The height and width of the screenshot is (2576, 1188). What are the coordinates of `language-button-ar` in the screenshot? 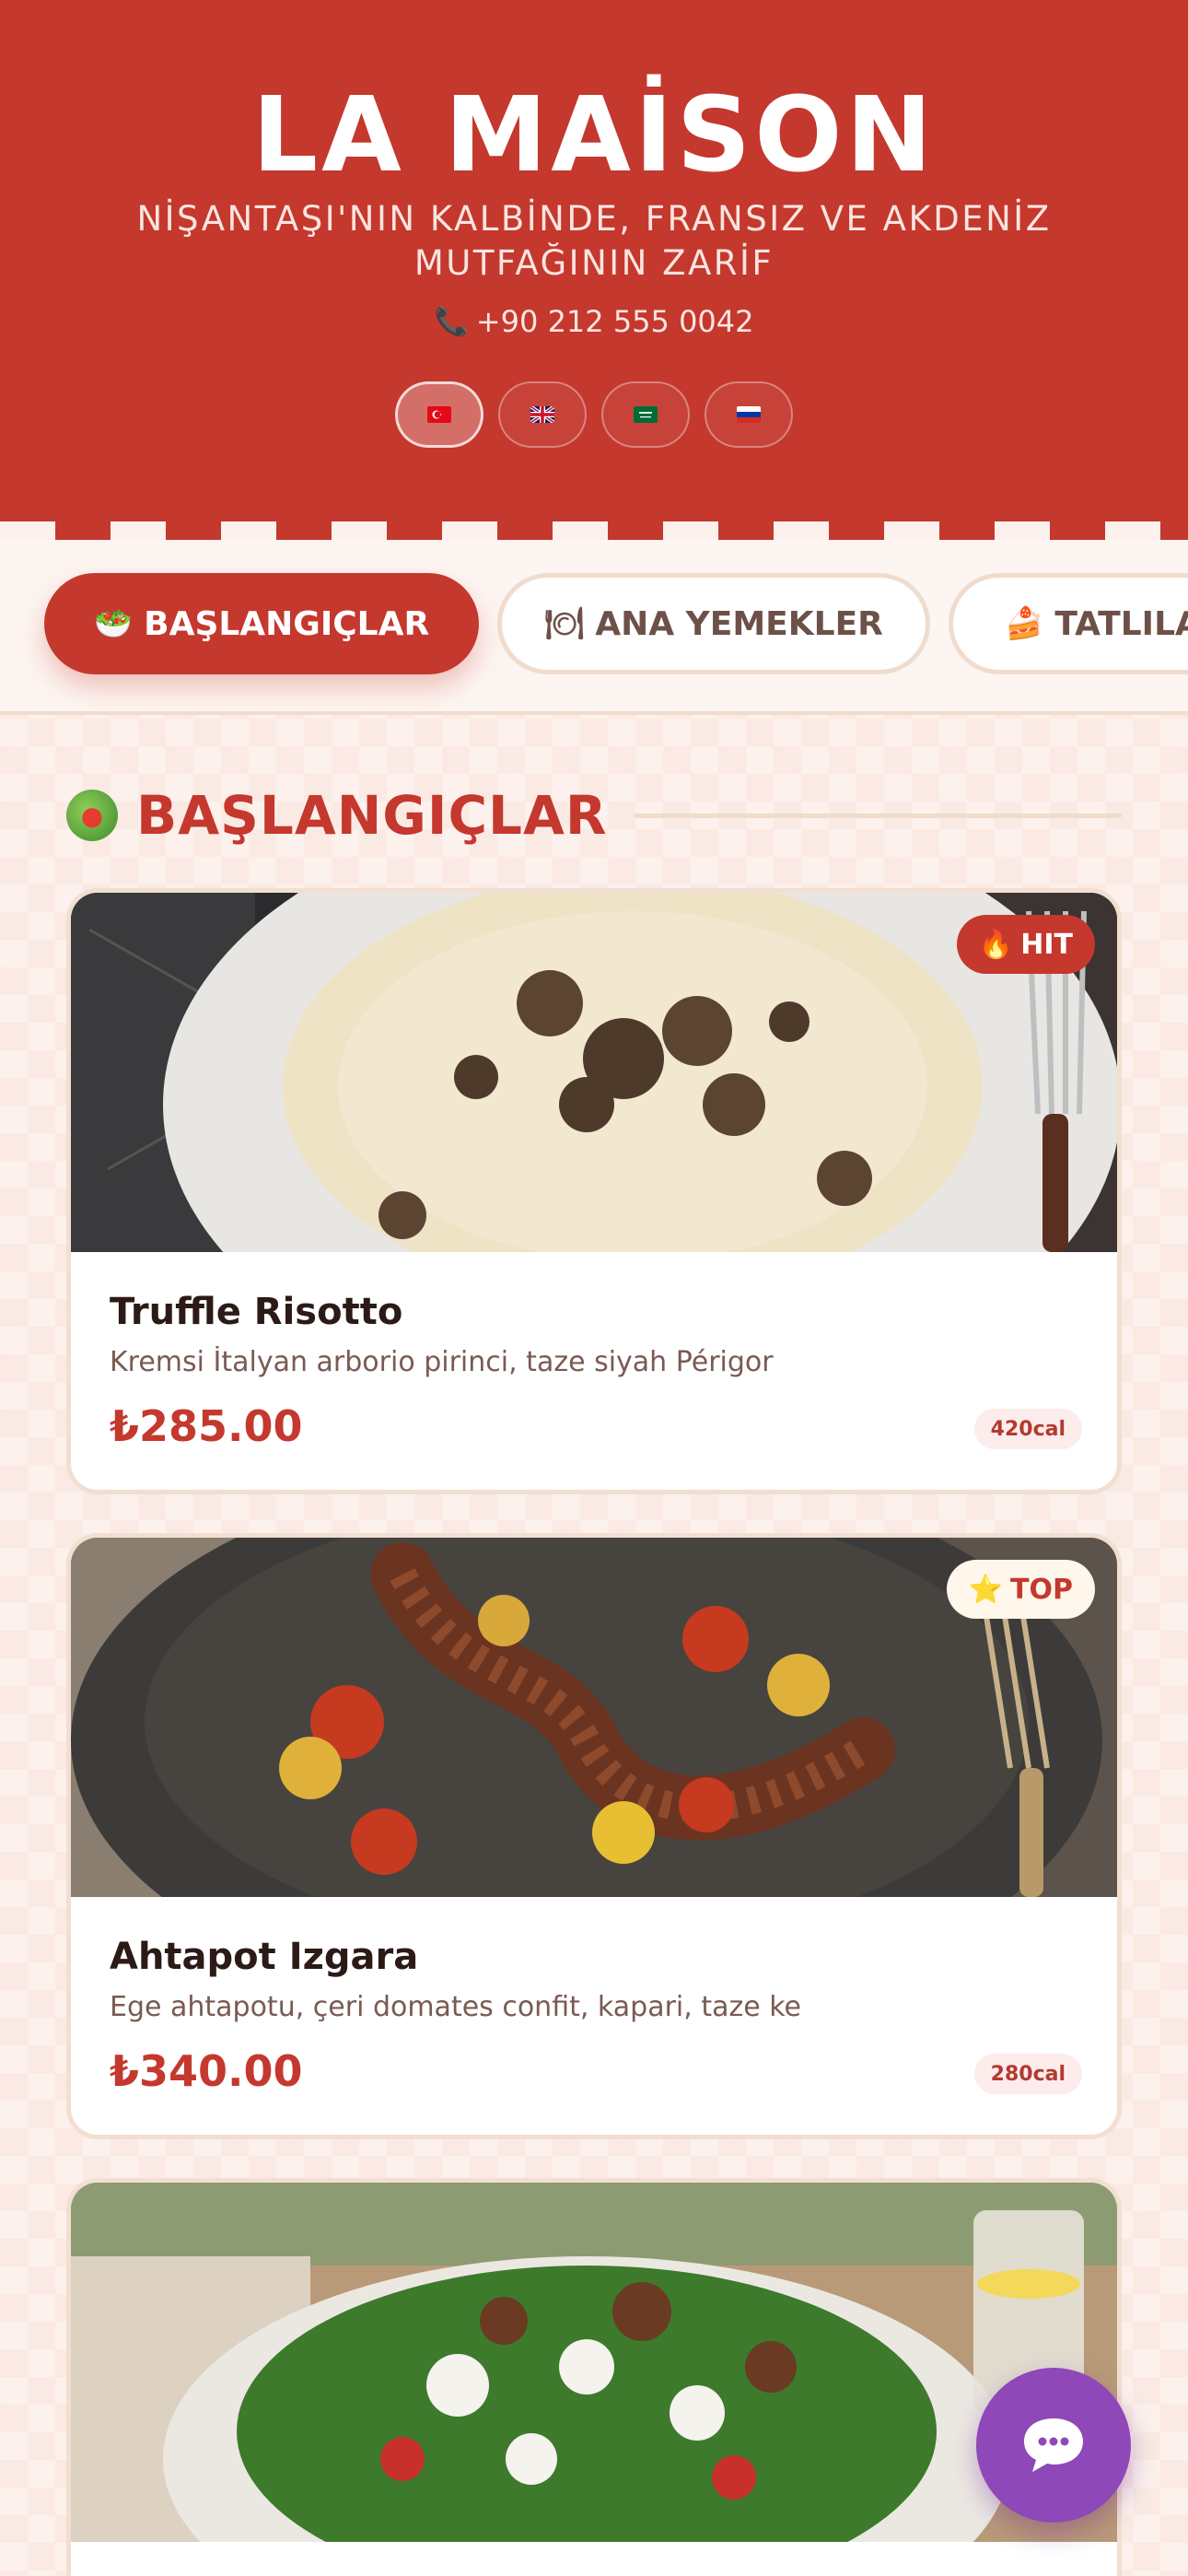 It's located at (645, 414).